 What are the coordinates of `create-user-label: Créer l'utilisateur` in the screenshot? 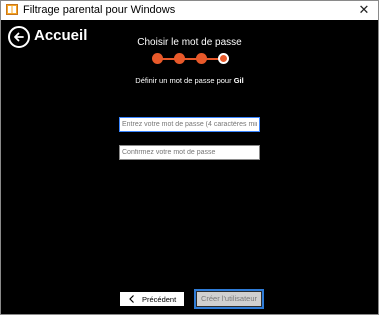 It's located at (229, 299).